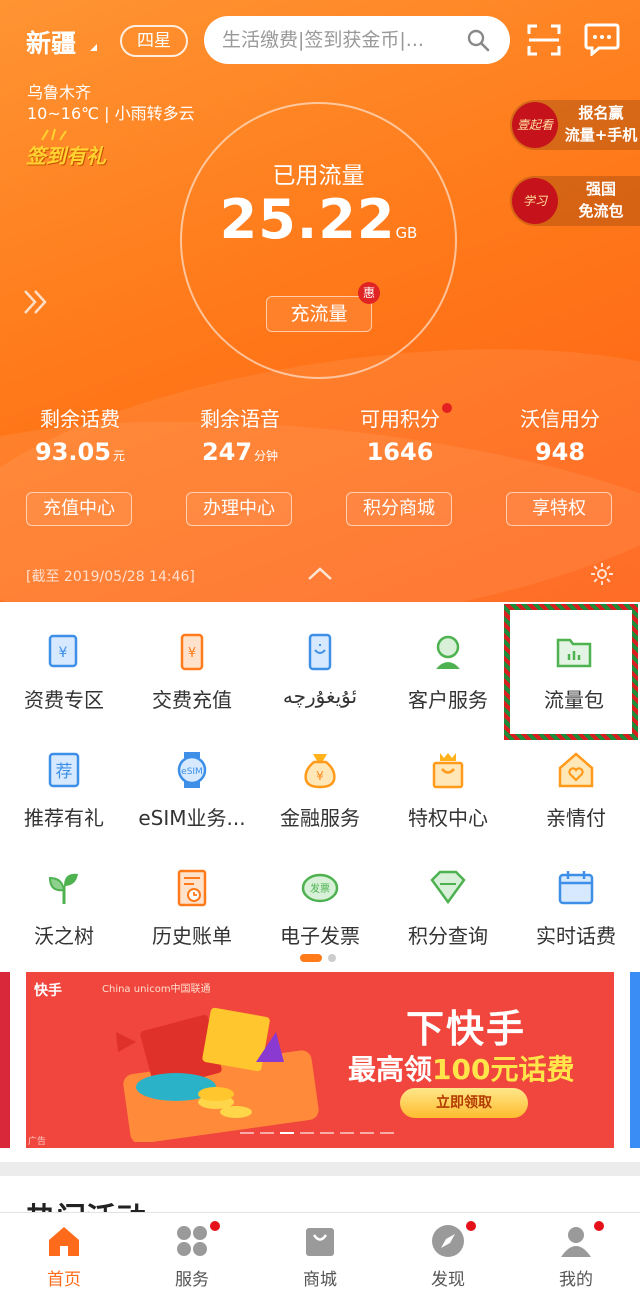  I want to click on banner-indicator, so click(325, 1133).